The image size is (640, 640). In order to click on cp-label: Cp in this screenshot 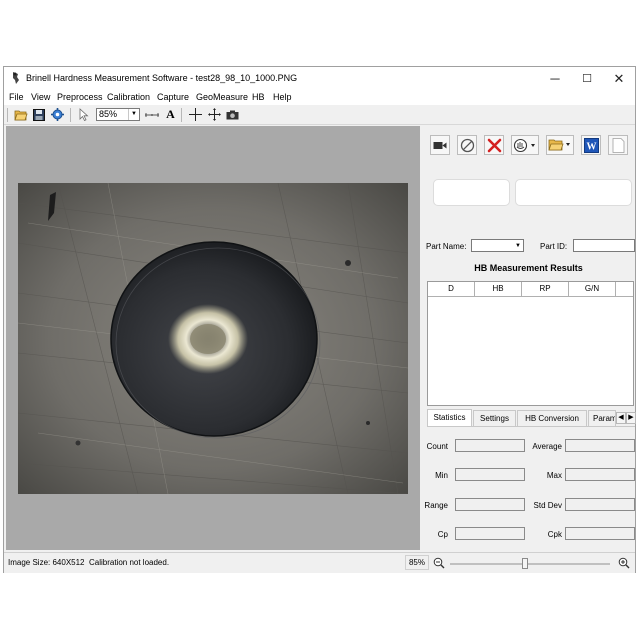, I will do `click(442, 534)`.